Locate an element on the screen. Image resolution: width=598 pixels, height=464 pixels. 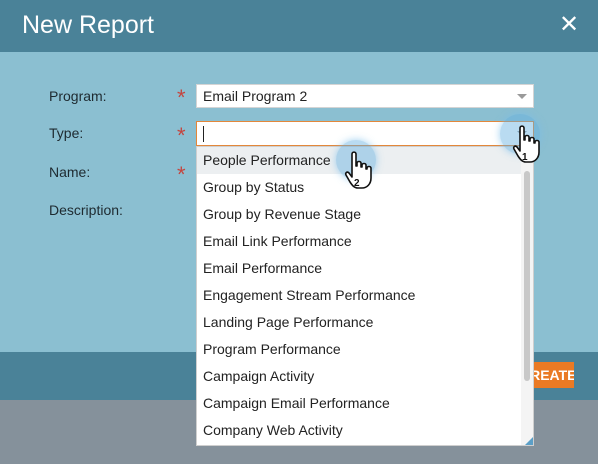
program-select: Email Program 2 is located at coordinates (365, 96).